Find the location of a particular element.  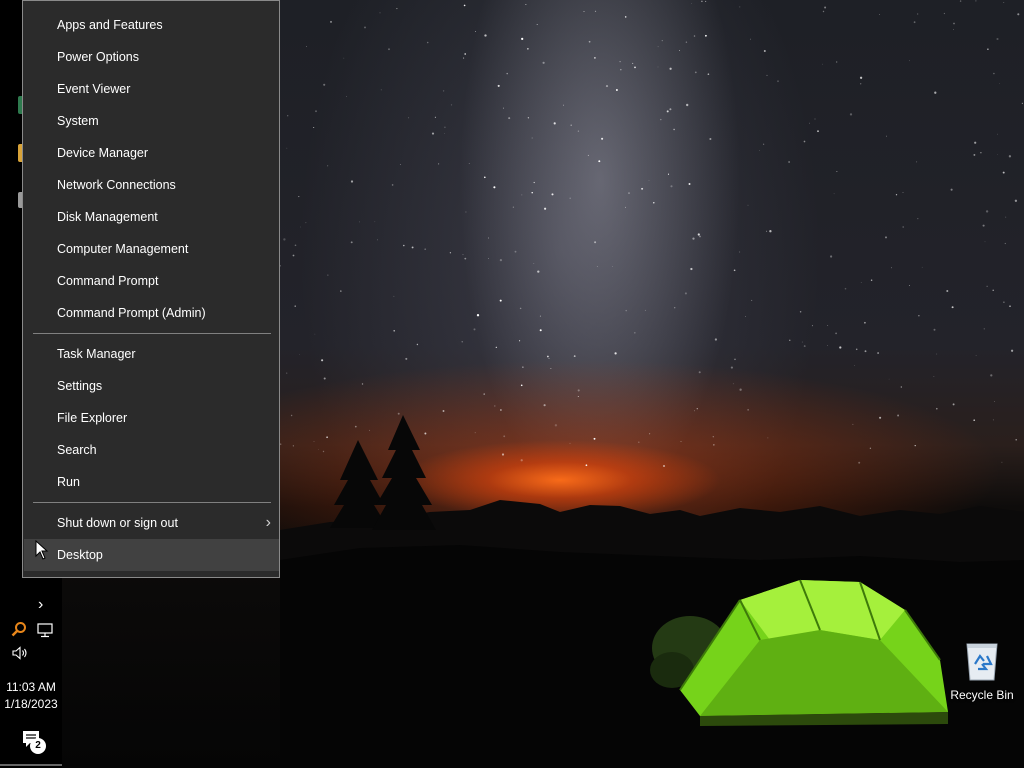

menu-item-command-prompt-admin: Command Prompt (Admin) is located at coordinates (151, 313).